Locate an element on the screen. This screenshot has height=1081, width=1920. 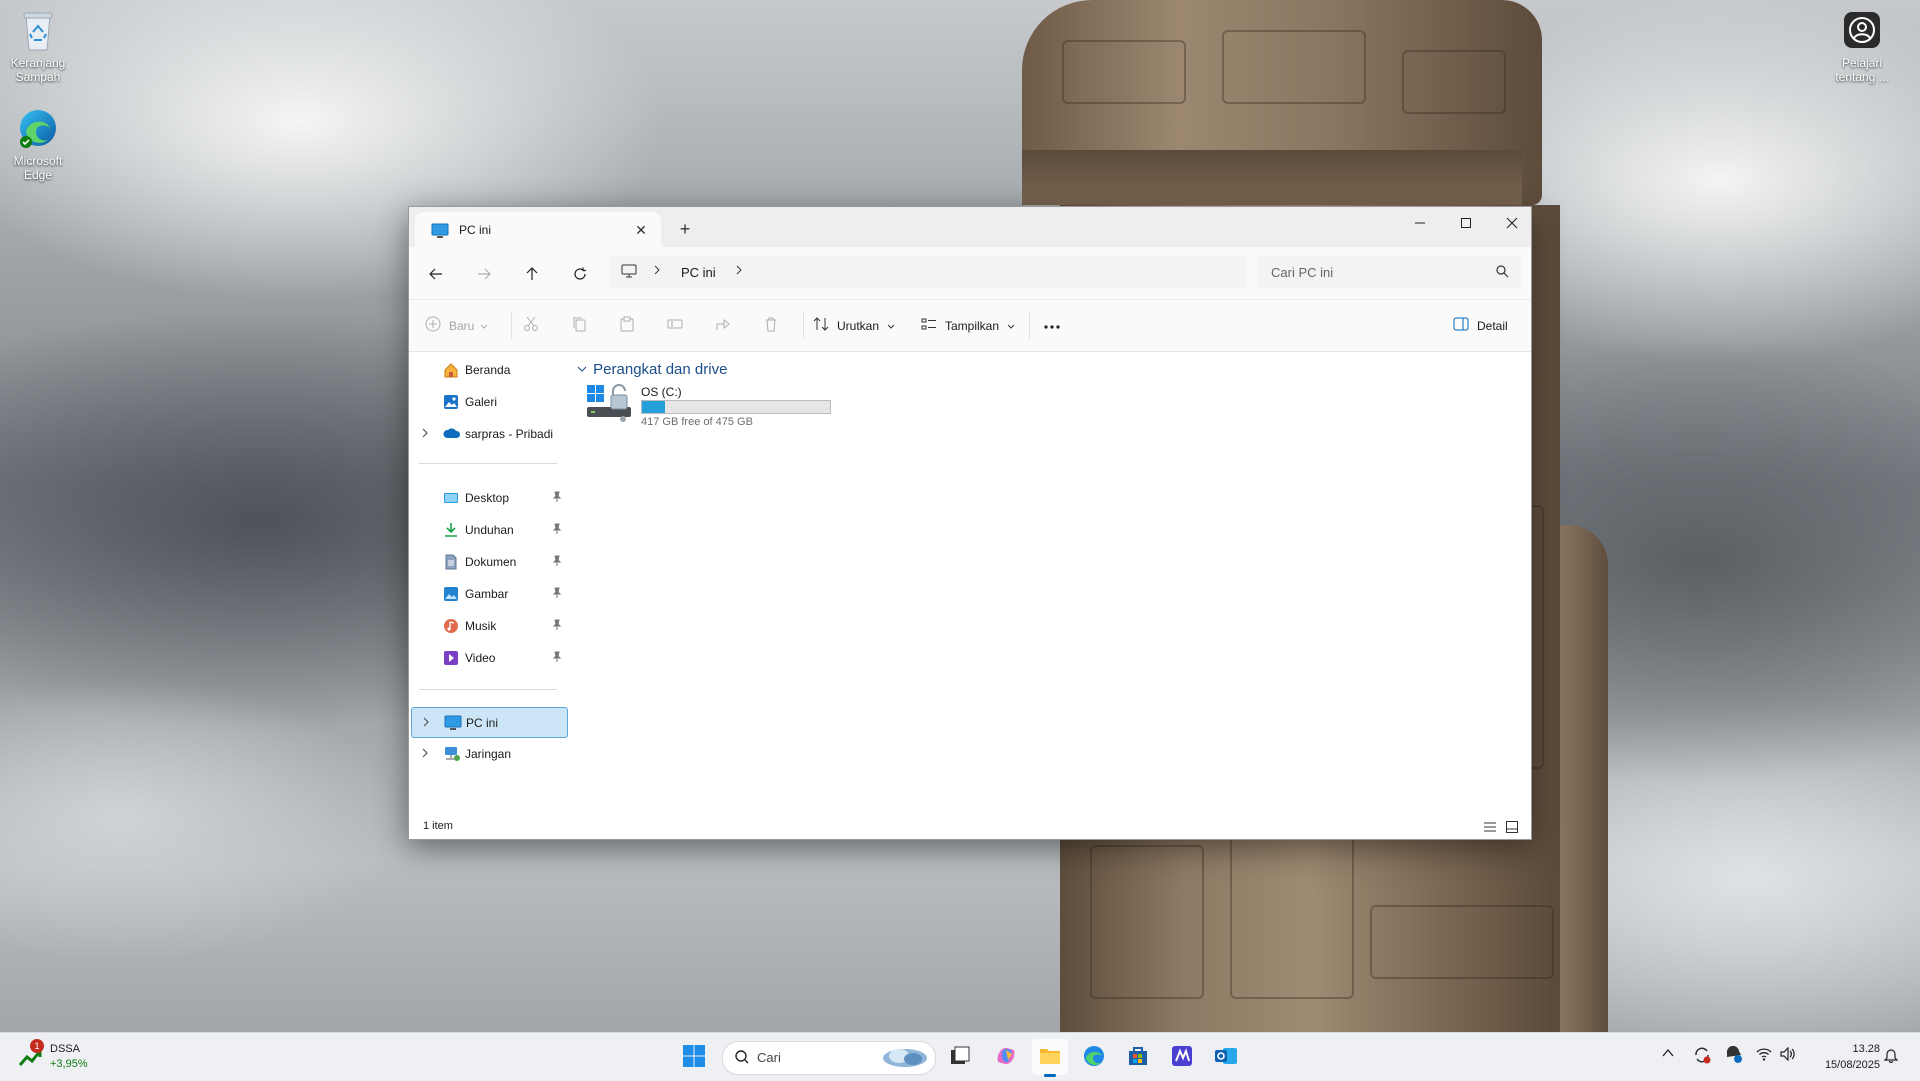
task-view-button is located at coordinates (960, 1057).